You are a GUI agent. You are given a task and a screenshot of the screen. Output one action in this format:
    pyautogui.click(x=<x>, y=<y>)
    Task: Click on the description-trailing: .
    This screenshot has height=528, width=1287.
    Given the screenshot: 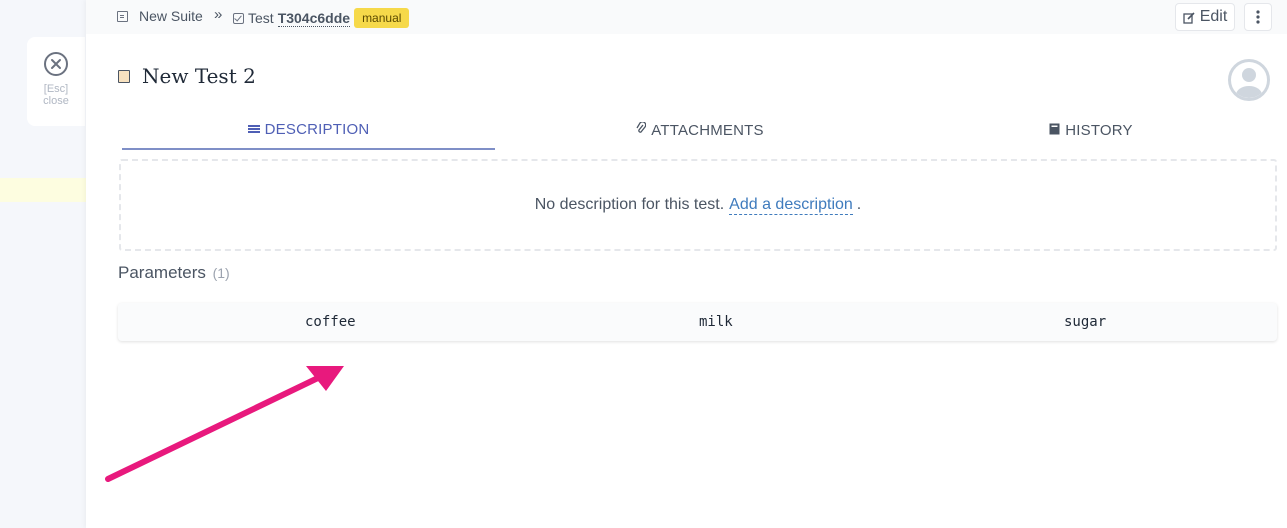 What is the action you would take?
    pyautogui.click(x=859, y=204)
    